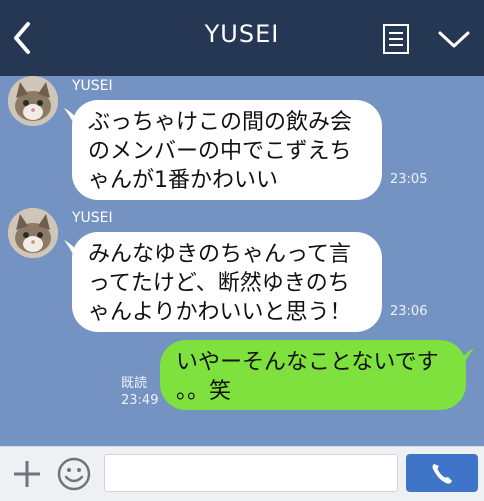 This screenshot has width=484, height=501. I want to click on message-input, so click(251, 473).